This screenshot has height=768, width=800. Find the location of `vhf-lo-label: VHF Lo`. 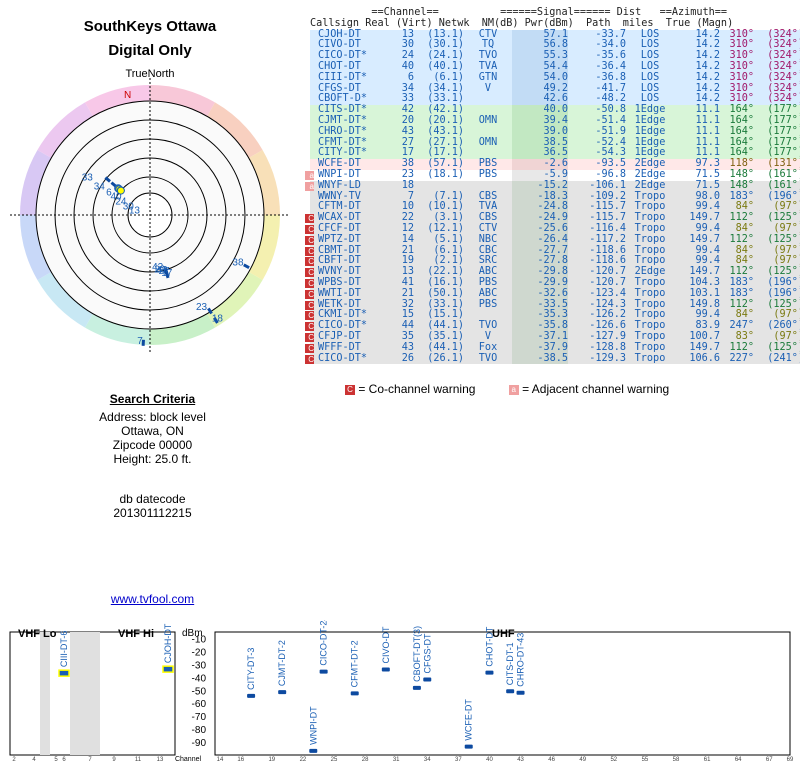

vhf-lo-label: VHF Lo is located at coordinates (37, 634).